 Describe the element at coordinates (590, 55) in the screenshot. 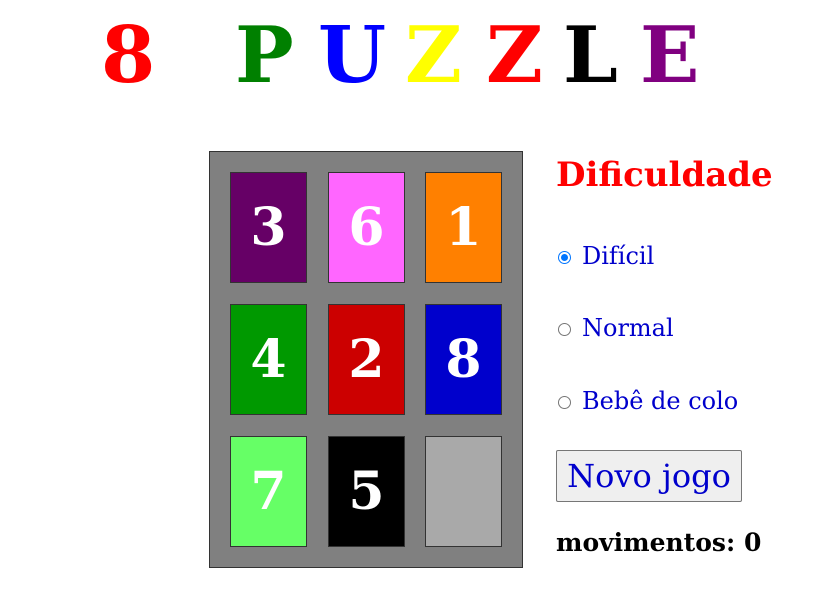

I see `title-letter-l: L` at that location.